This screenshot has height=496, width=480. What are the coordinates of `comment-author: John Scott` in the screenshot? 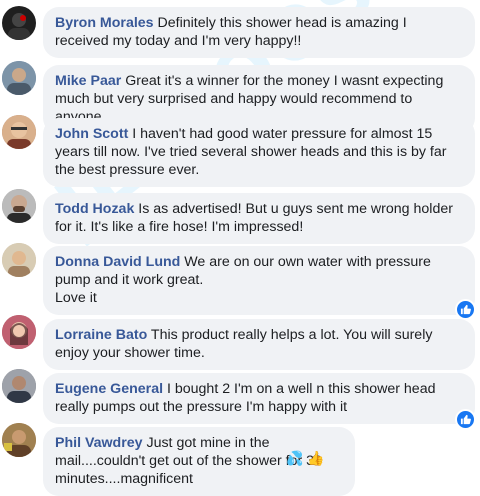 It's located at (91, 134).